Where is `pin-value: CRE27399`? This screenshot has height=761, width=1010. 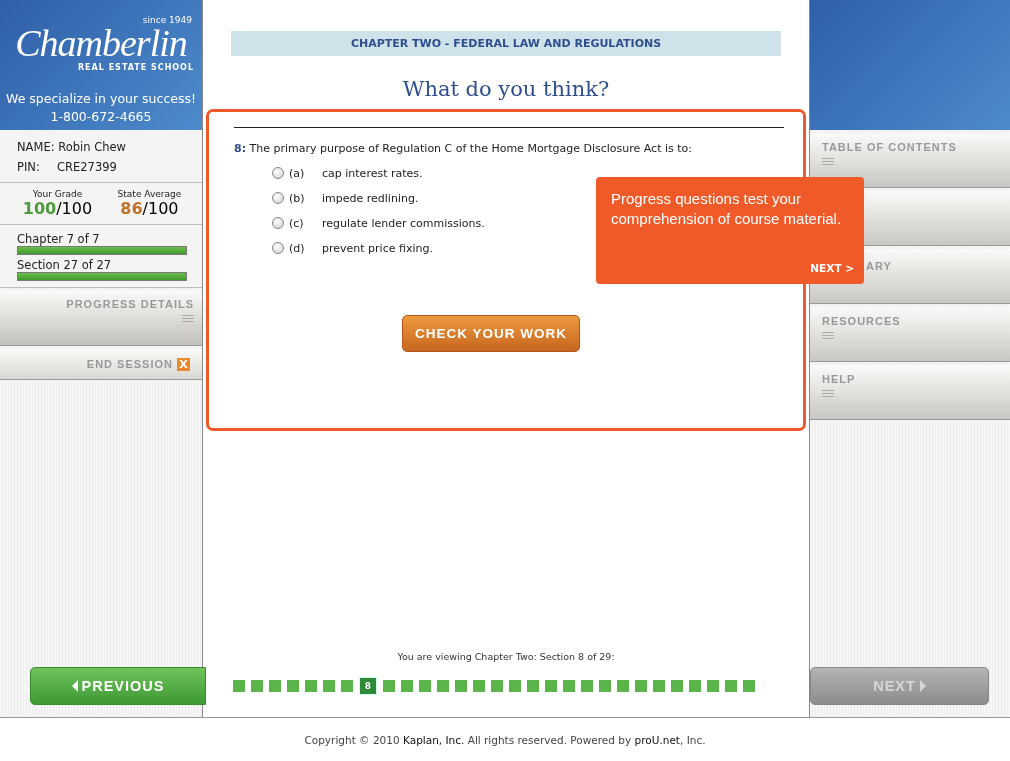
pin-value: CRE27399 is located at coordinates (87, 167).